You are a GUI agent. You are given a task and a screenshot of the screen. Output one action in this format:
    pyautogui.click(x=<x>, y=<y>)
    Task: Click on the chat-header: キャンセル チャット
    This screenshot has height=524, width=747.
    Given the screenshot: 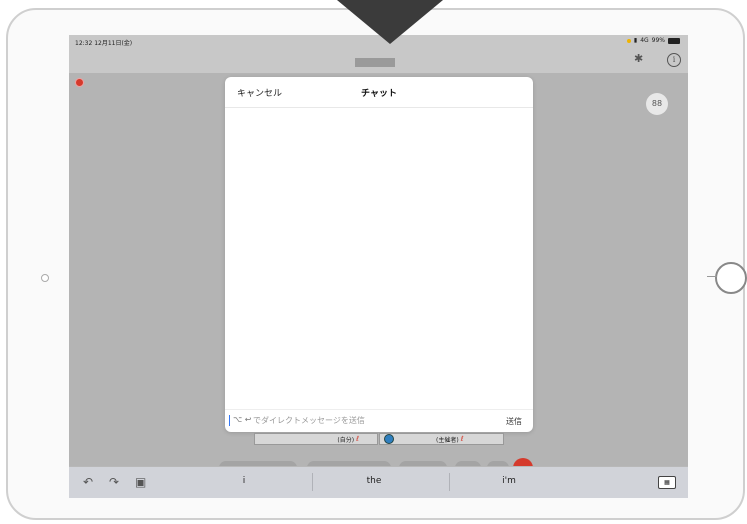 What is the action you would take?
    pyautogui.click(x=379, y=92)
    